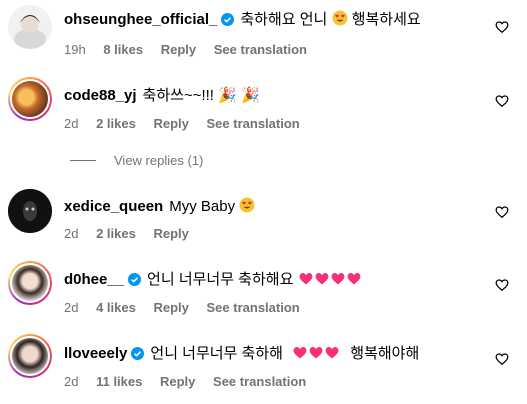 The width and height of the screenshot is (527, 404). Describe the element at coordinates (140, 19) in the screenshot. I see `username: ohseunghee_official_` at that location.